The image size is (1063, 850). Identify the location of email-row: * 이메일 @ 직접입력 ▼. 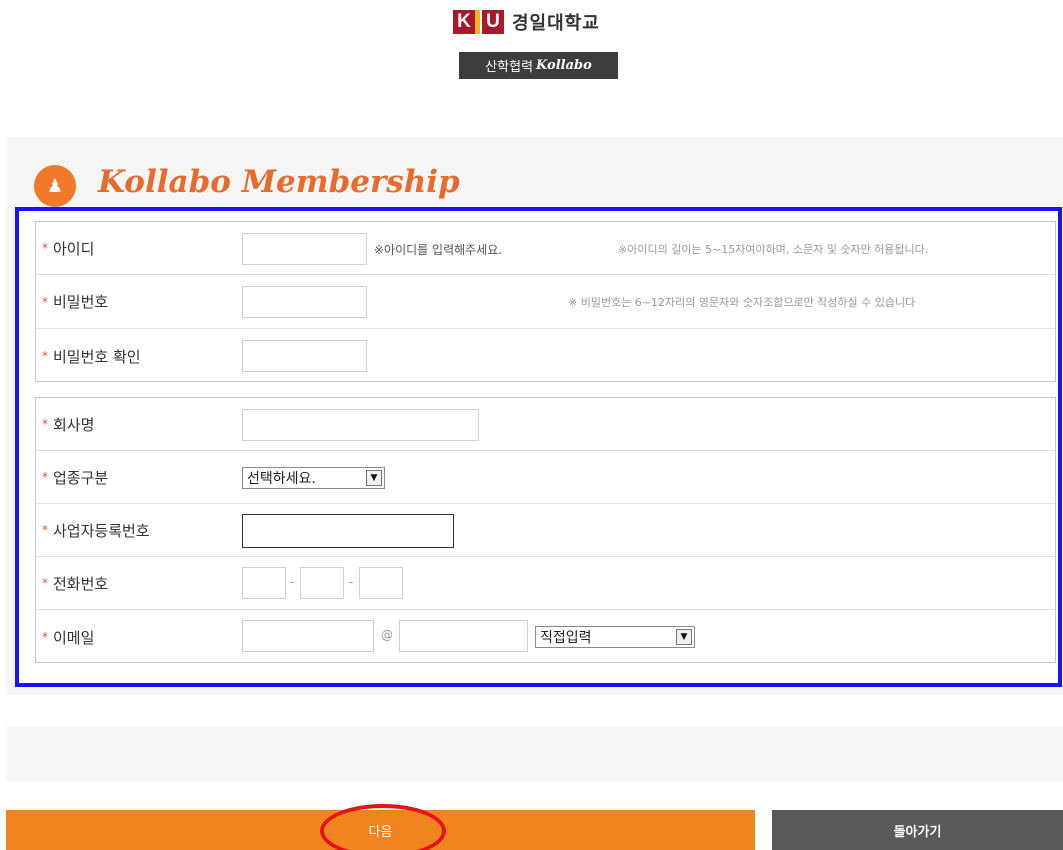
(545, 637).